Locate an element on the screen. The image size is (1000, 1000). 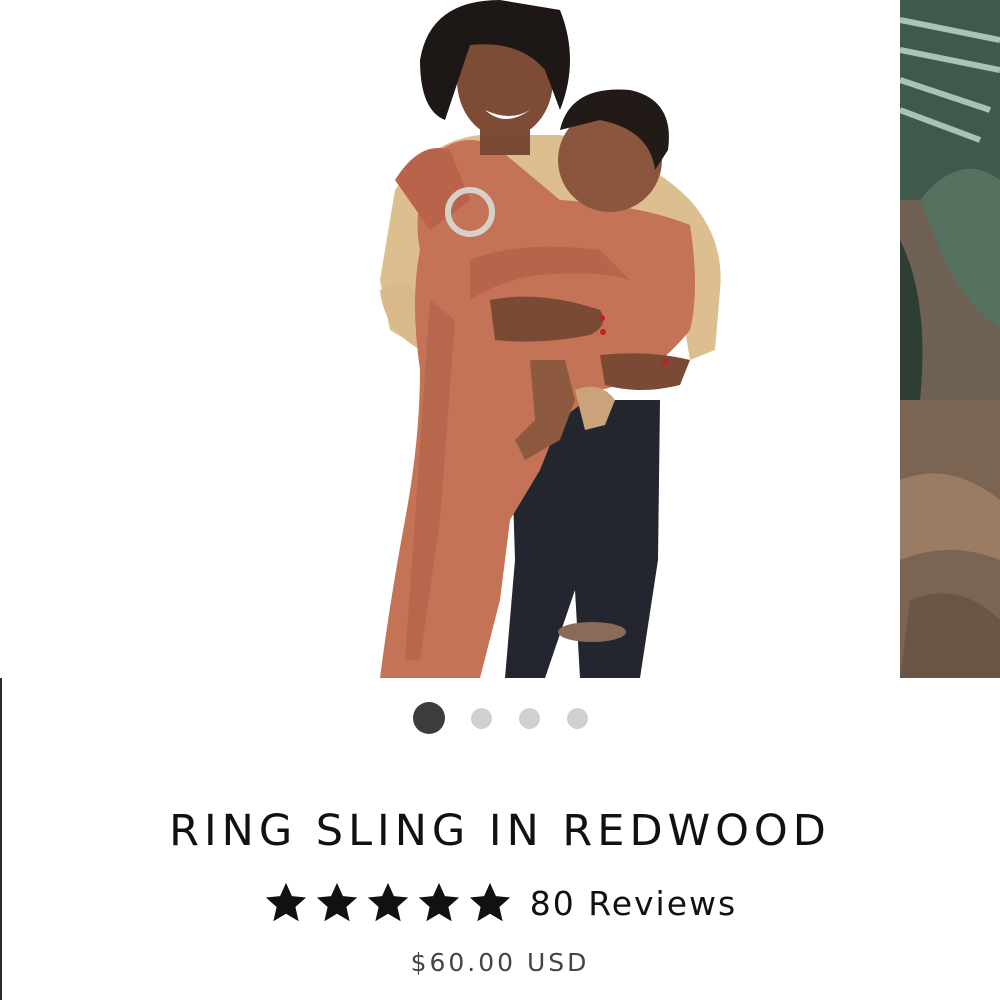
product-title: RING SLING IN REDWOOD is located at coordinates (500, 831).